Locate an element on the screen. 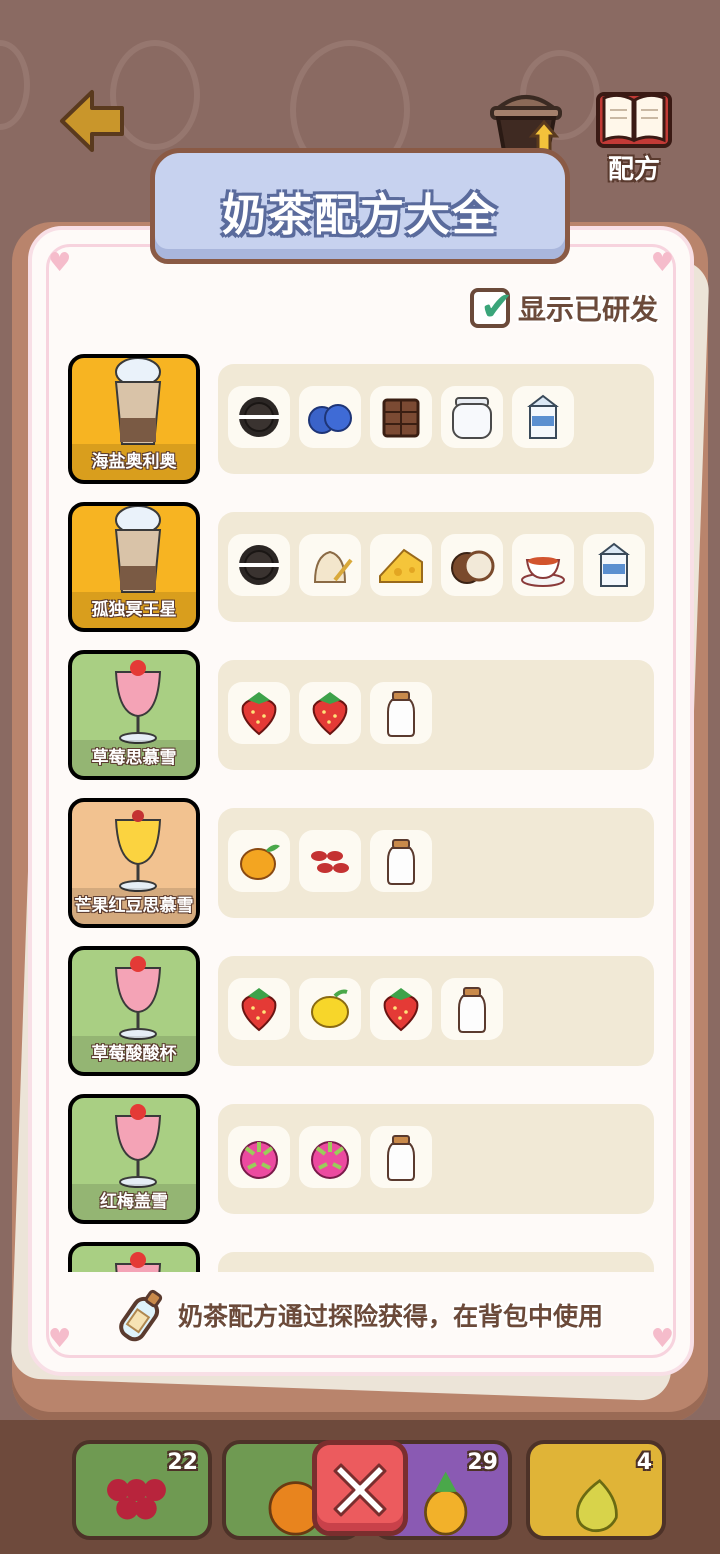 This screenshot has height=1554, width=720. hint-bar: 奶茶配方通过探险获得，在背包中使用 is located at coordinates (357, 1315).